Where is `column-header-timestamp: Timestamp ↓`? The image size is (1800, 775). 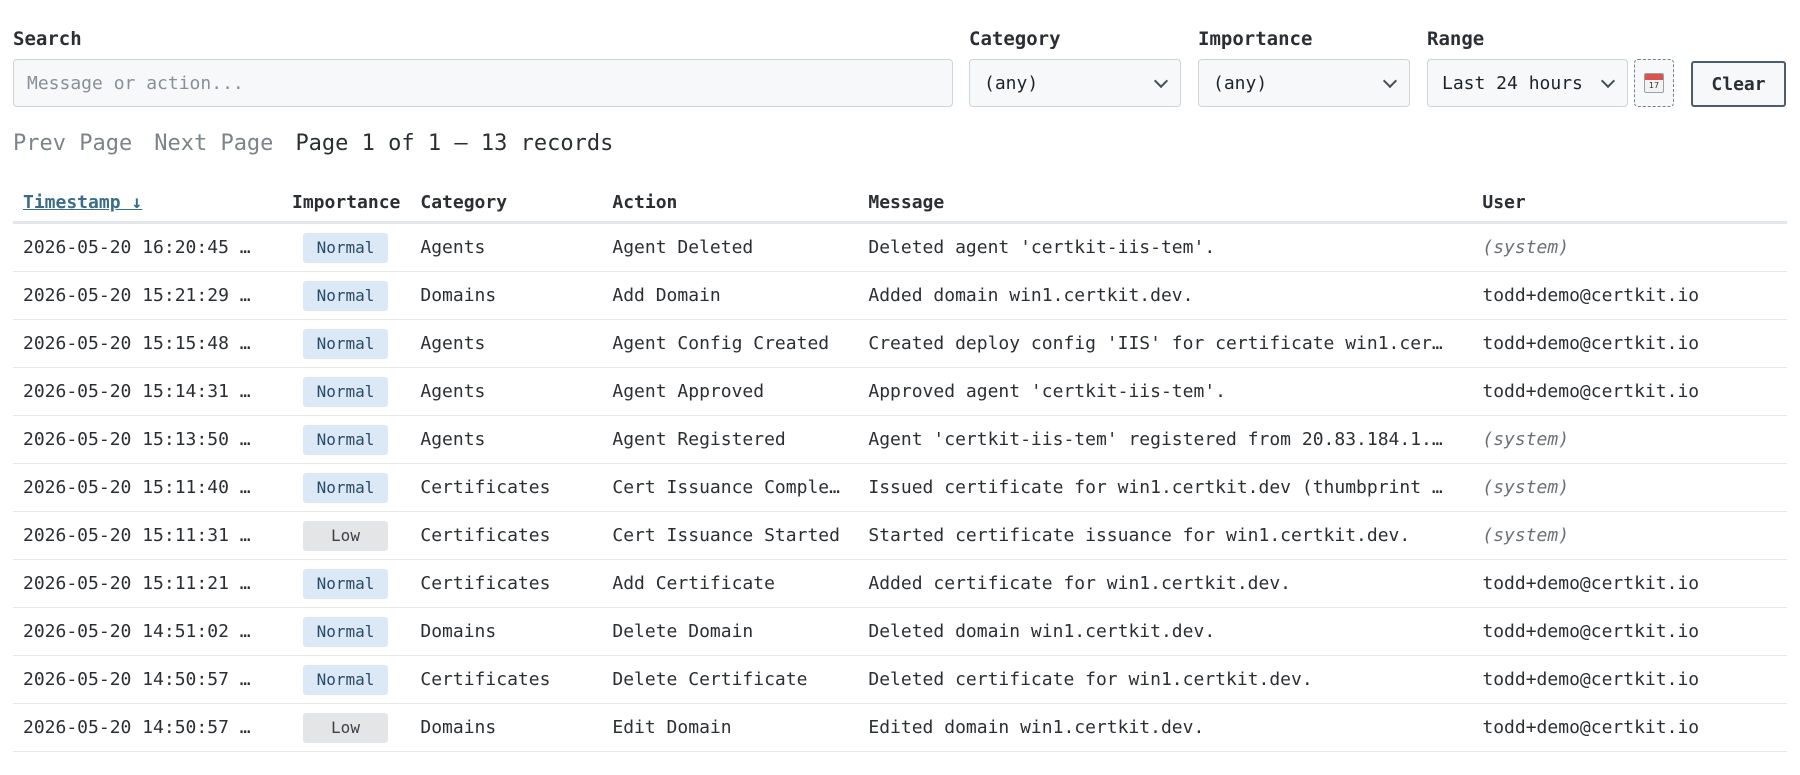 column-header-timestamp: Timestamp ↓ is located at coordinates (147, 203).